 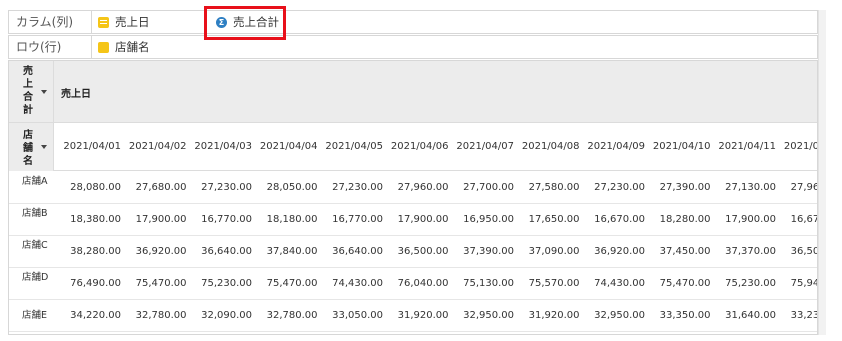 I want to click on value-cell: 75,130.00, so click(x=481, y=283).